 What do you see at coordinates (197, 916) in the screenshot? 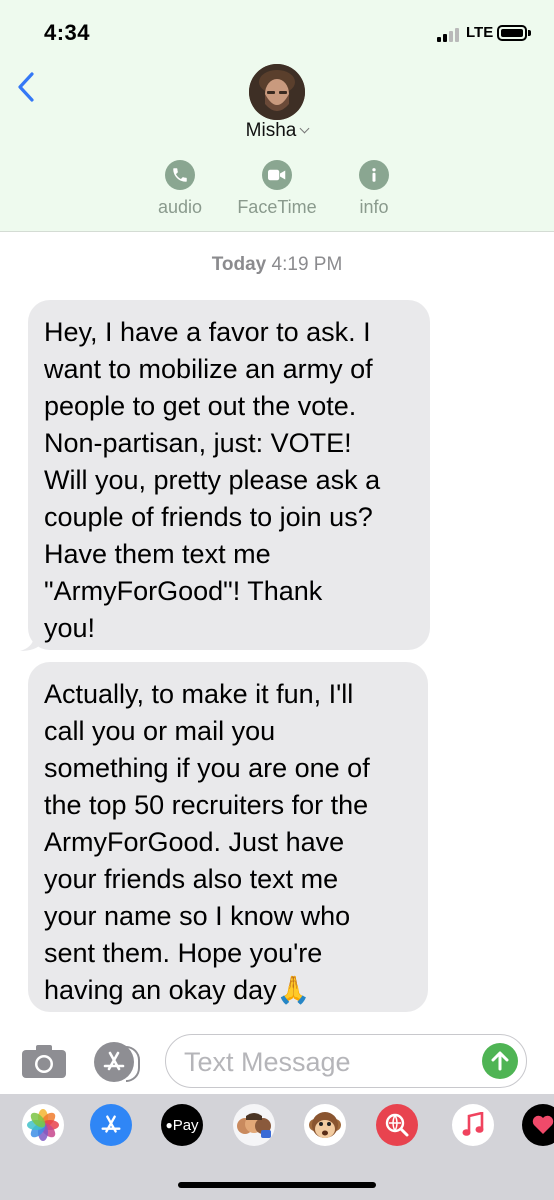
I see `message-line: your name so I know who` at bounding box center [197, 916].